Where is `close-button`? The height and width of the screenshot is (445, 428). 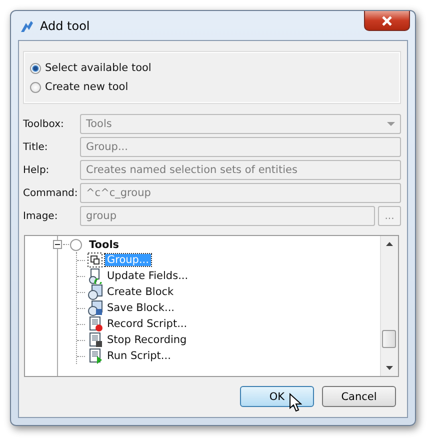
close-button is located at coordinates (387, 21).